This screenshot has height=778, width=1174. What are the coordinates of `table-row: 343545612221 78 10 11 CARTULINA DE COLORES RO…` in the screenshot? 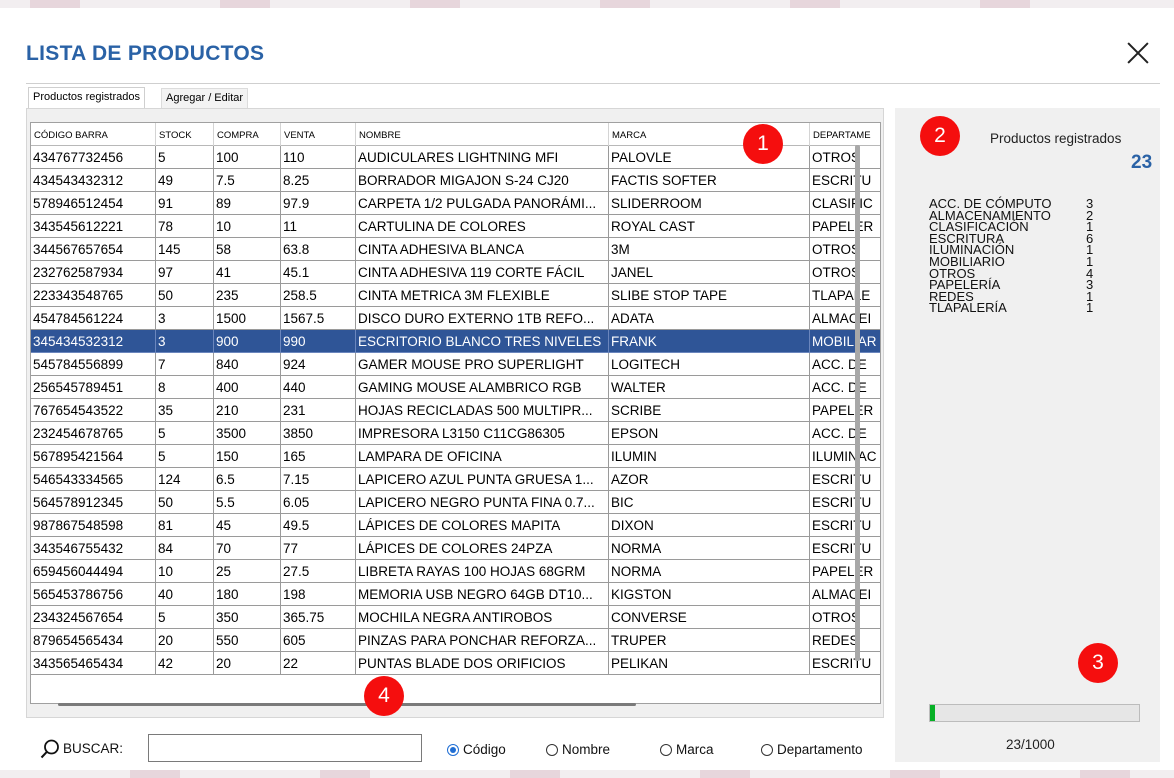 It's located at (455, 226).